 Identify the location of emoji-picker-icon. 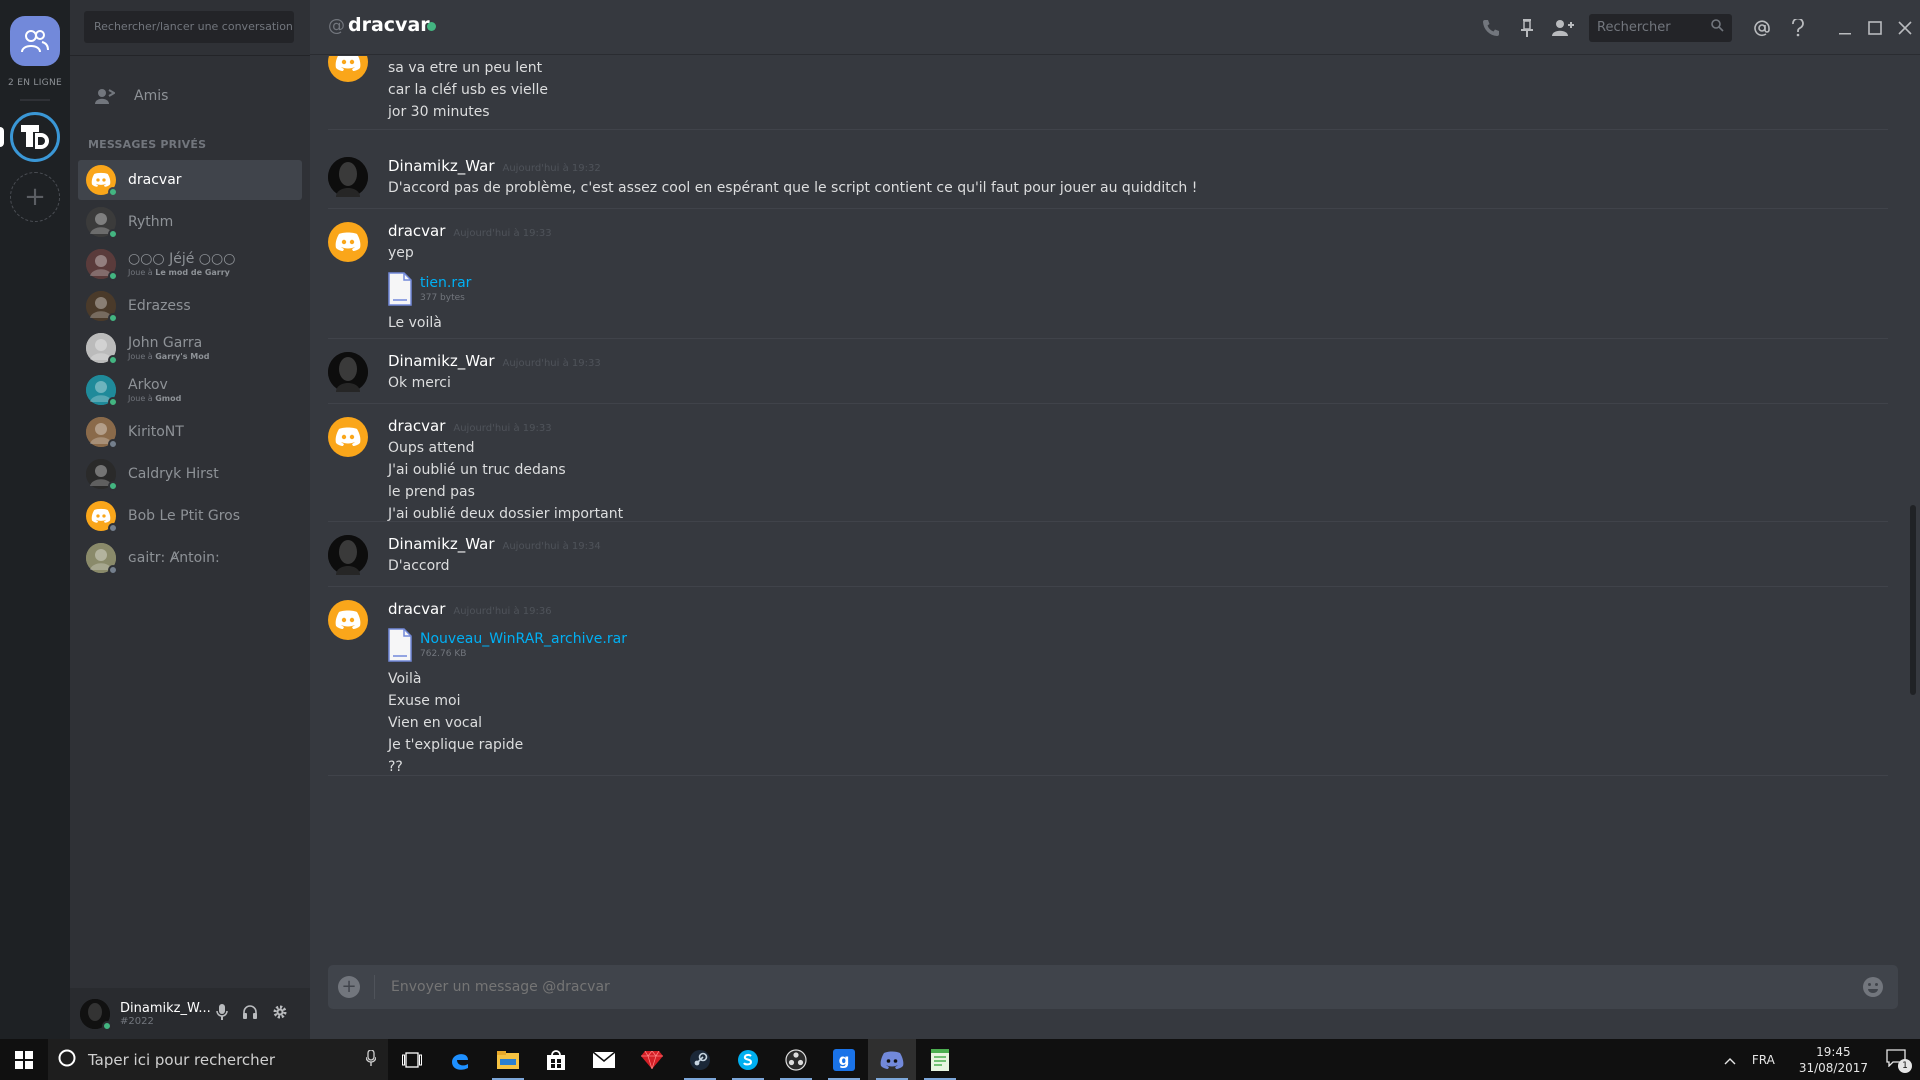
(1873, 987).